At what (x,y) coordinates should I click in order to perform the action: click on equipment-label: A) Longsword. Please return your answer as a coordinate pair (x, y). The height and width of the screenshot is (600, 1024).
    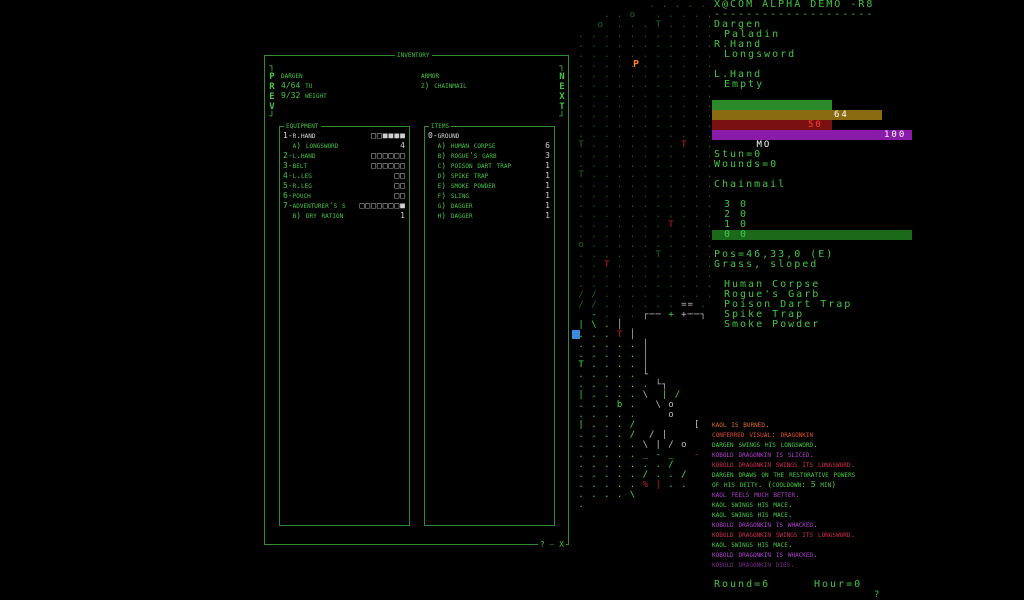
    Looking at the image, I should click on (311, 145).